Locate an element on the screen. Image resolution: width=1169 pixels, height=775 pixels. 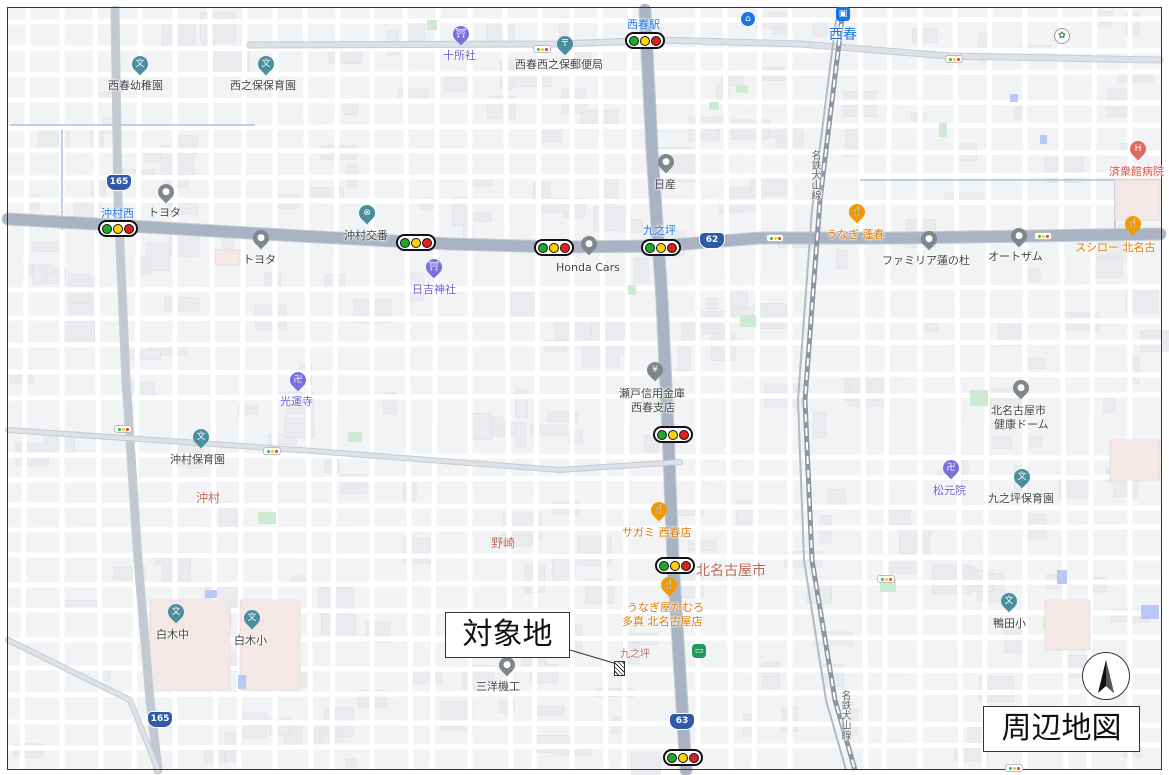
convenience-store-icon: ▭ is located at coordinates (699, 651).